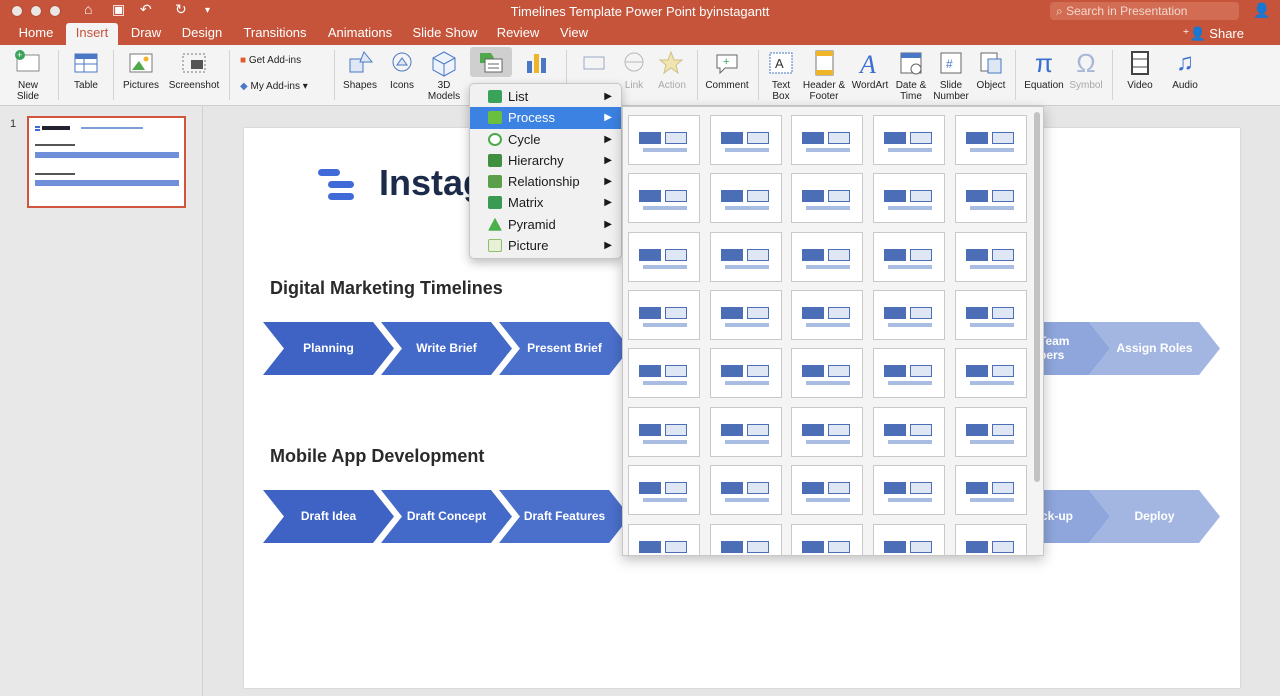  What do you see at coordinates (280, 60) in the screenshot?
I see `get-addins-button: ■ Get Add-ins` at bounding box center [280, 60].